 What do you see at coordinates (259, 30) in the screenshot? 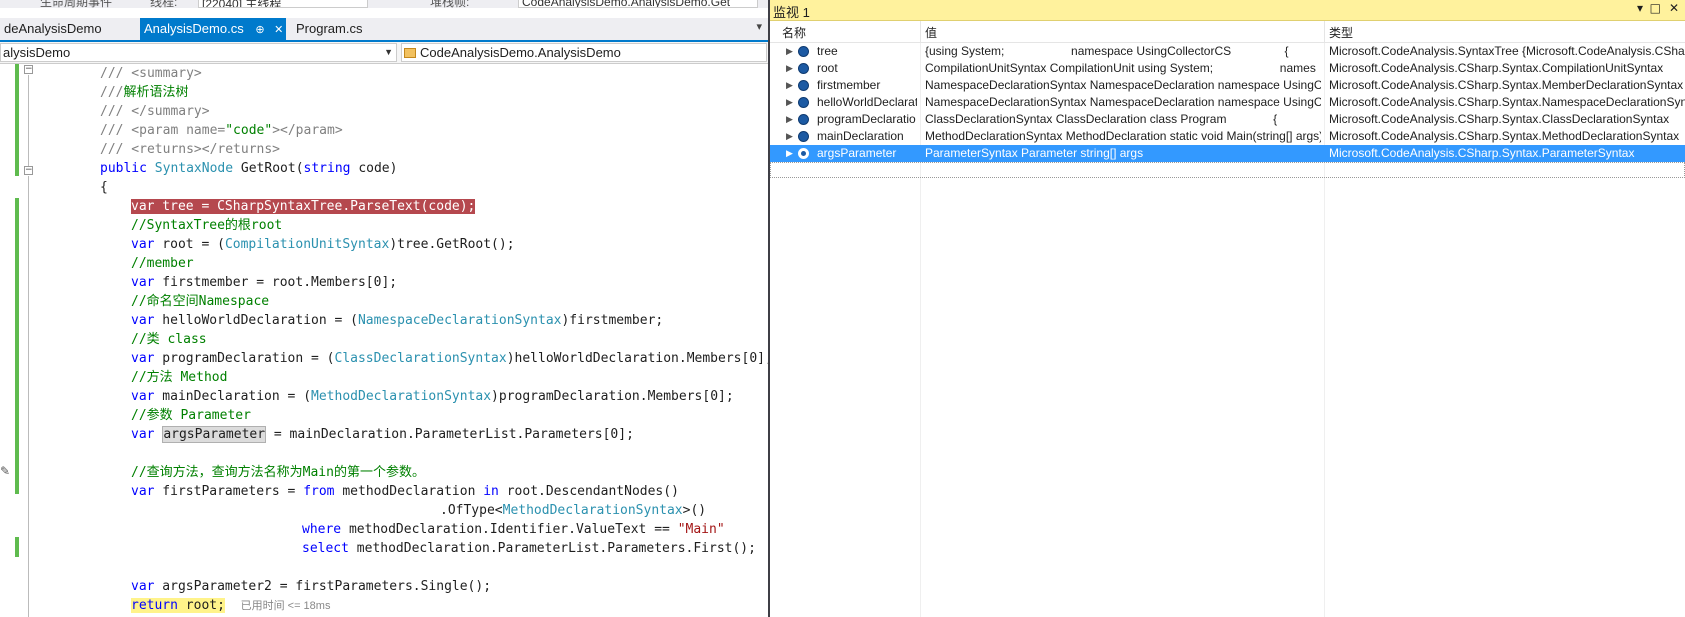
I see `pin-icon: ⊕` at bounding box center [259, 30].